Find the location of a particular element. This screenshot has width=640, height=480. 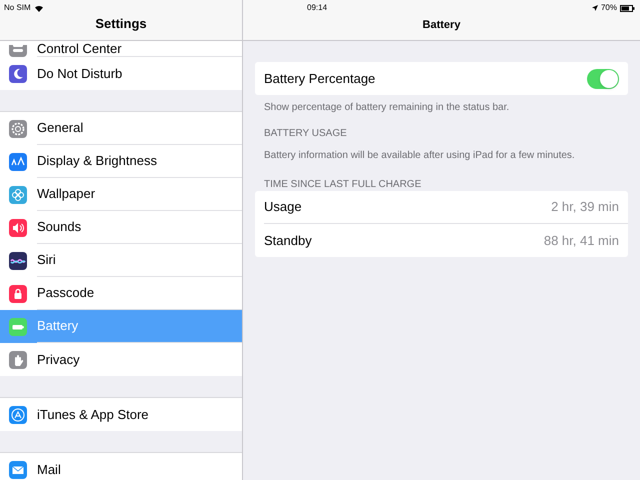

wifi-icon is located at coordinates (38, 8).